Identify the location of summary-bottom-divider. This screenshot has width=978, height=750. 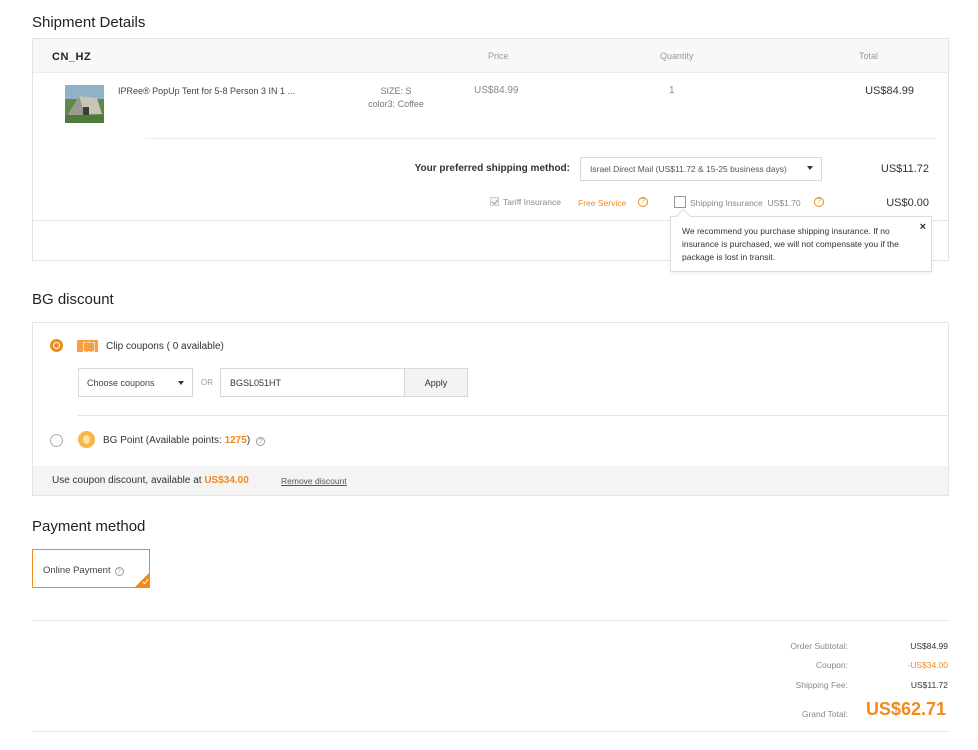
(490, 731).